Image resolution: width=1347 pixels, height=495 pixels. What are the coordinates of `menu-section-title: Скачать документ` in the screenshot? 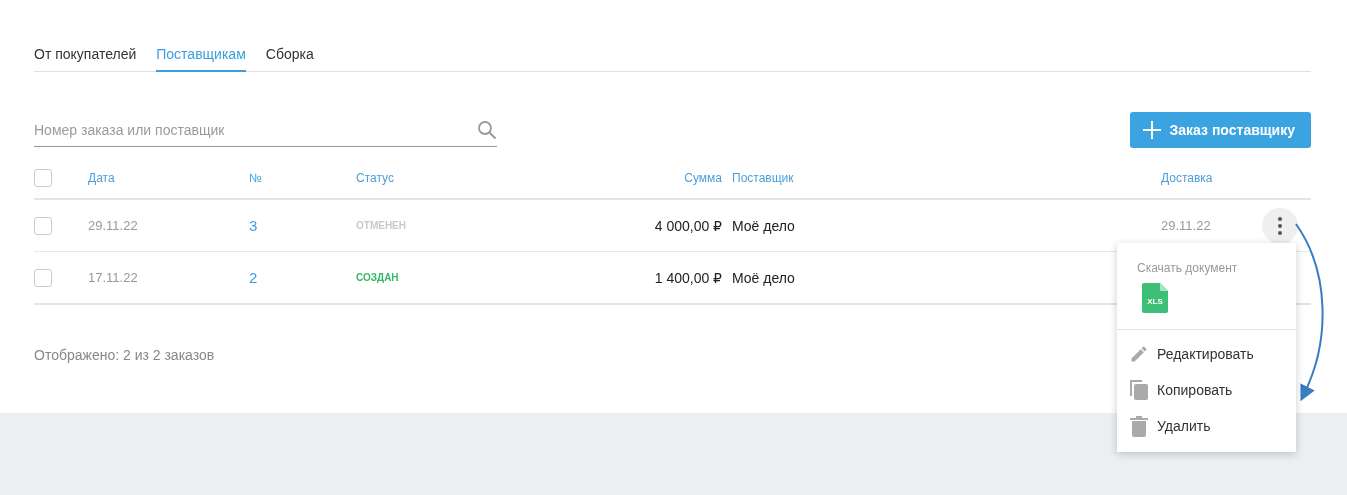 It's located at (1187, 268).